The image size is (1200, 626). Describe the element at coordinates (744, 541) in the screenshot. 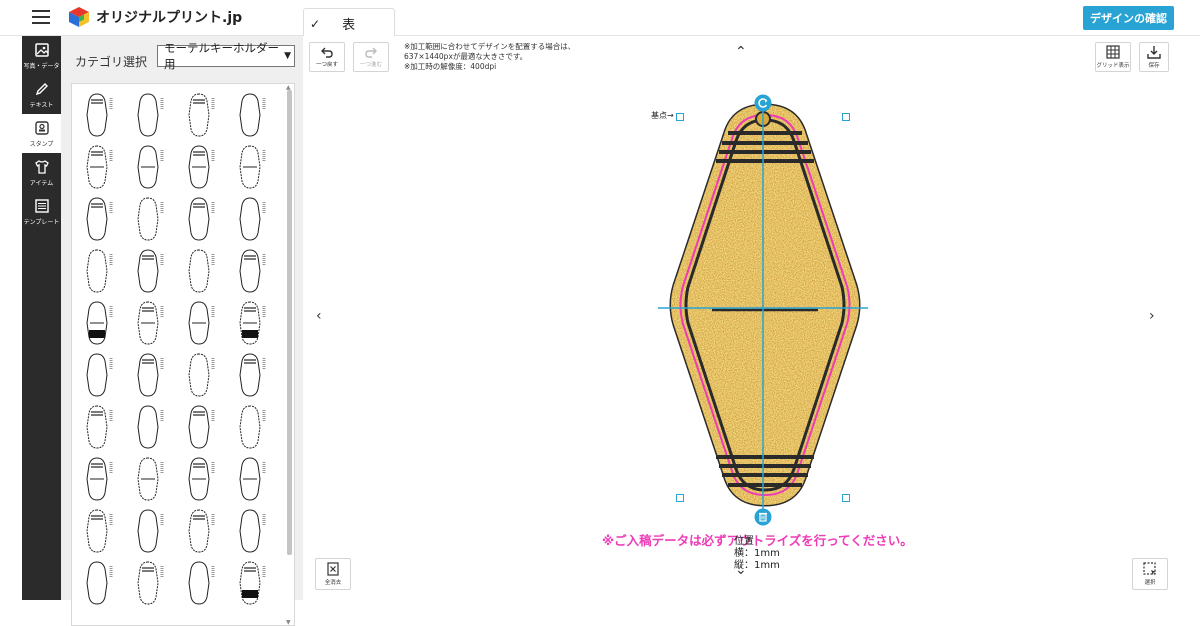

I see `position-title: 位置` at that location.